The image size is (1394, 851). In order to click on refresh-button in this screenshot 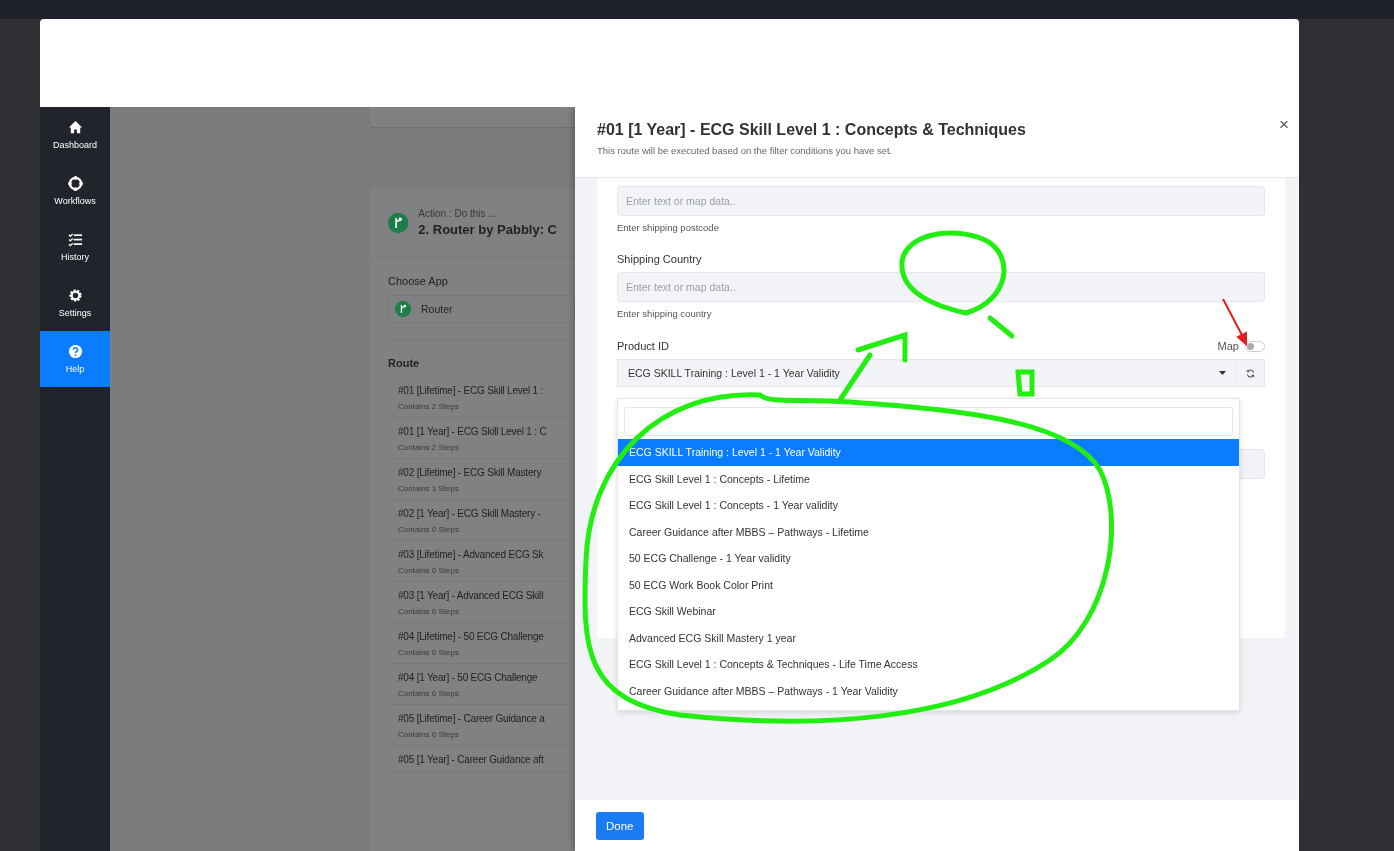, I will do `click(1251, 373)`.